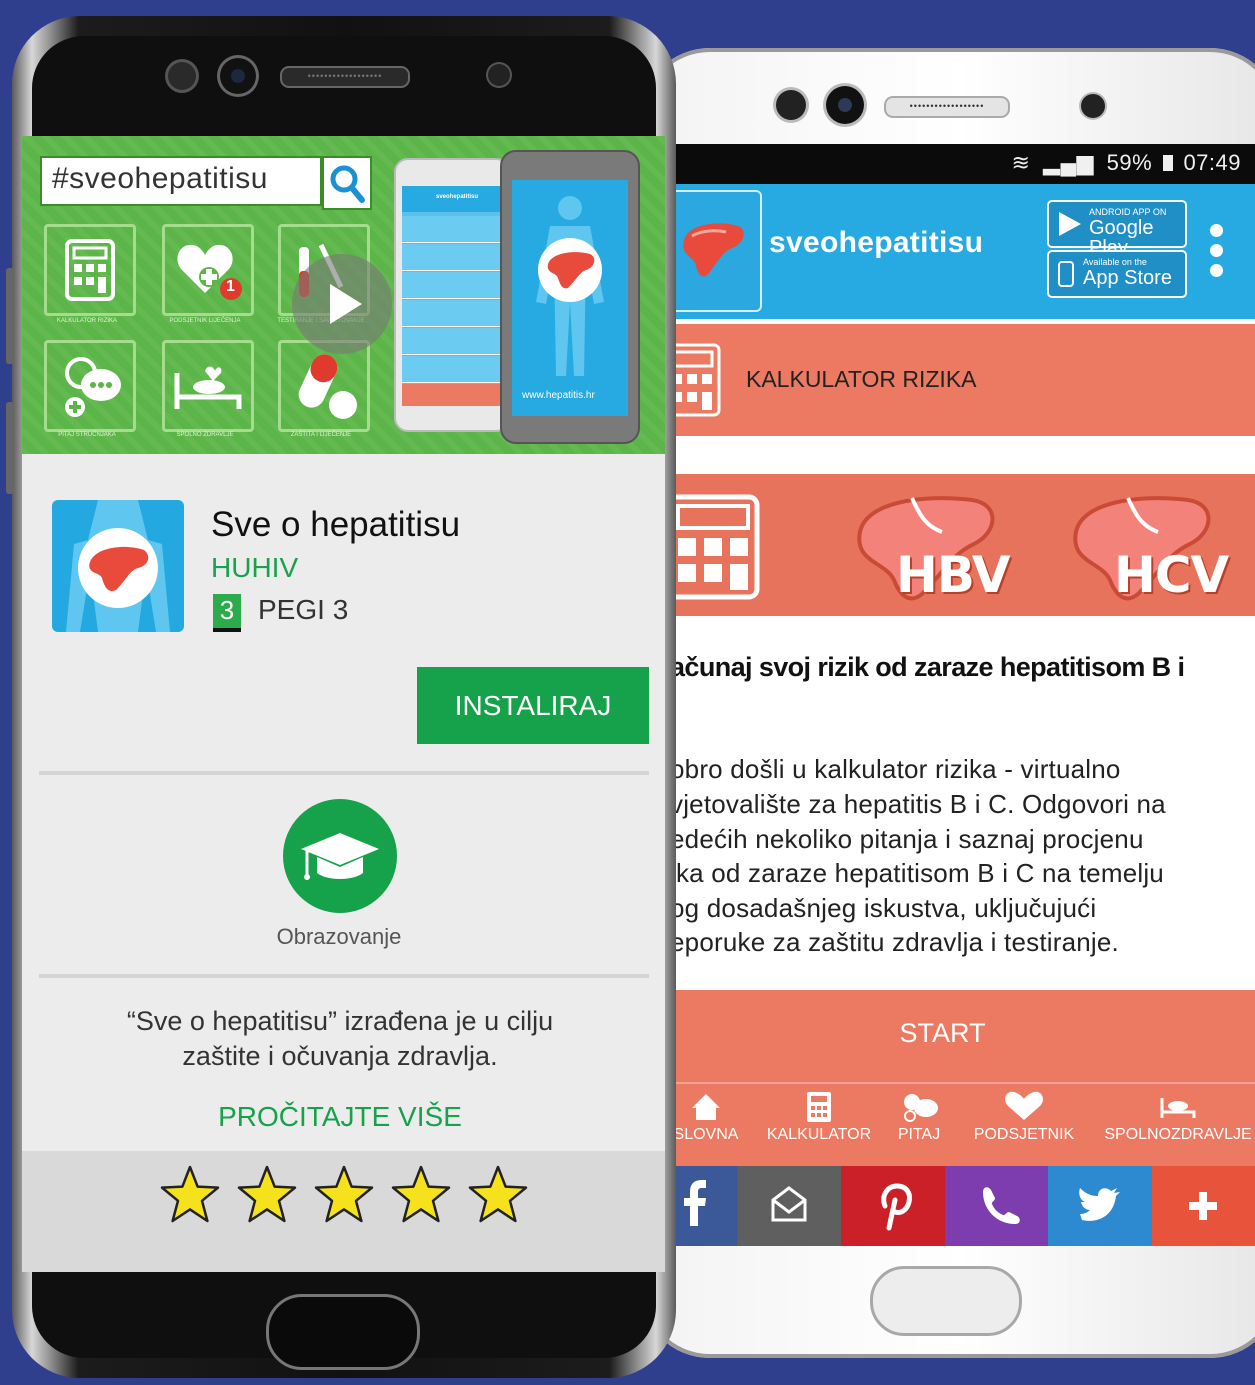 This screenshot has height=1385, width=1255. I want to click on nav-item-spolnozdravlje: SPOLNOZDRAVLJE, so click(1174, 1114).